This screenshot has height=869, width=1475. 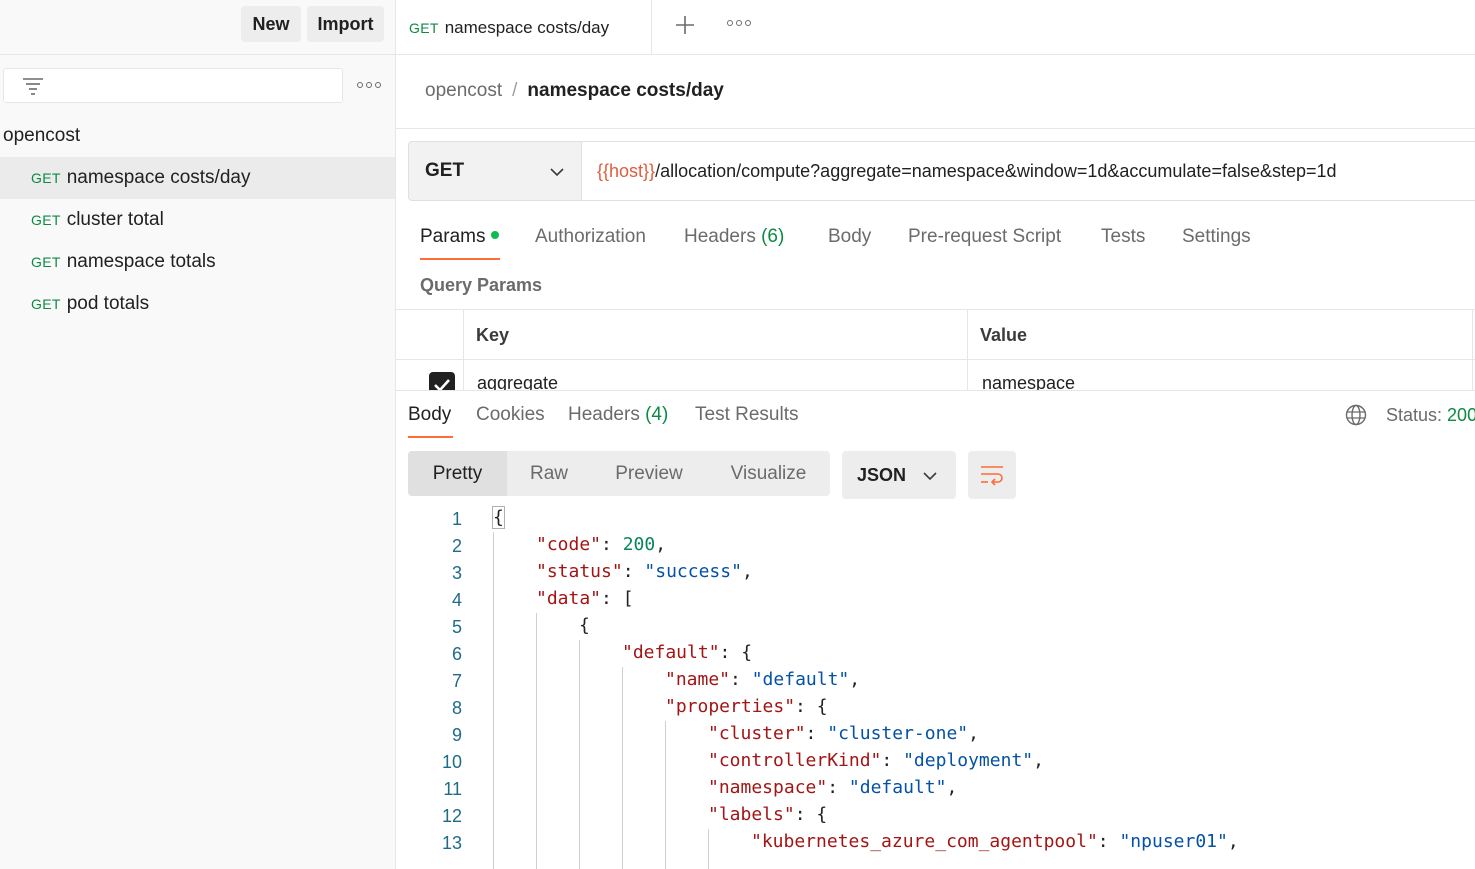 What do you see at coordinates (33, 86) in the screenshot?
I see `filter-icon` at bounding box center [33, 86].